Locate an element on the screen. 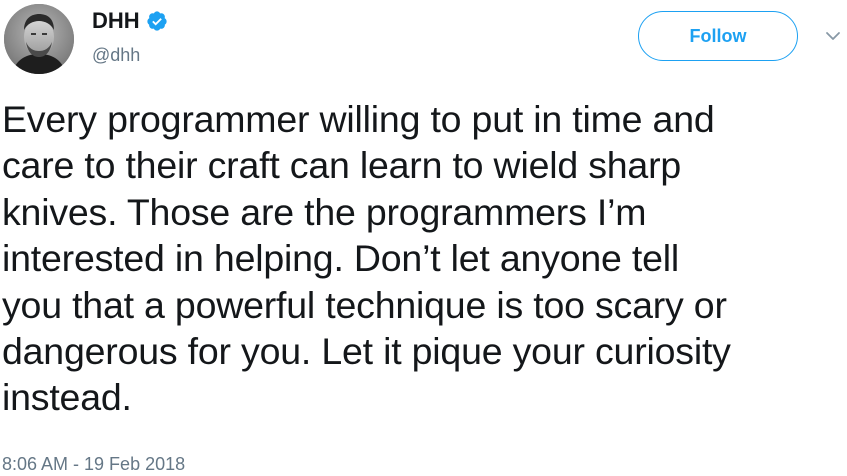 This screenshot has height=476, width=847. avatar is located at coordinates (39, 39).